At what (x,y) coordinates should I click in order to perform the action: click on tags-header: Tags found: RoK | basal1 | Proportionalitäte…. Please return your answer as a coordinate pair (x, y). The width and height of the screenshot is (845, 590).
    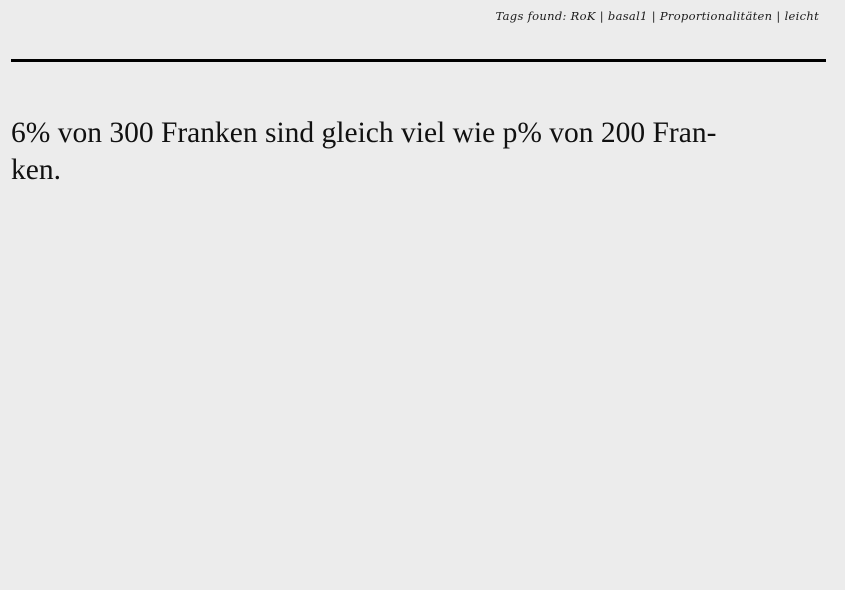
    Looking at the image, I should click on (657, 16).